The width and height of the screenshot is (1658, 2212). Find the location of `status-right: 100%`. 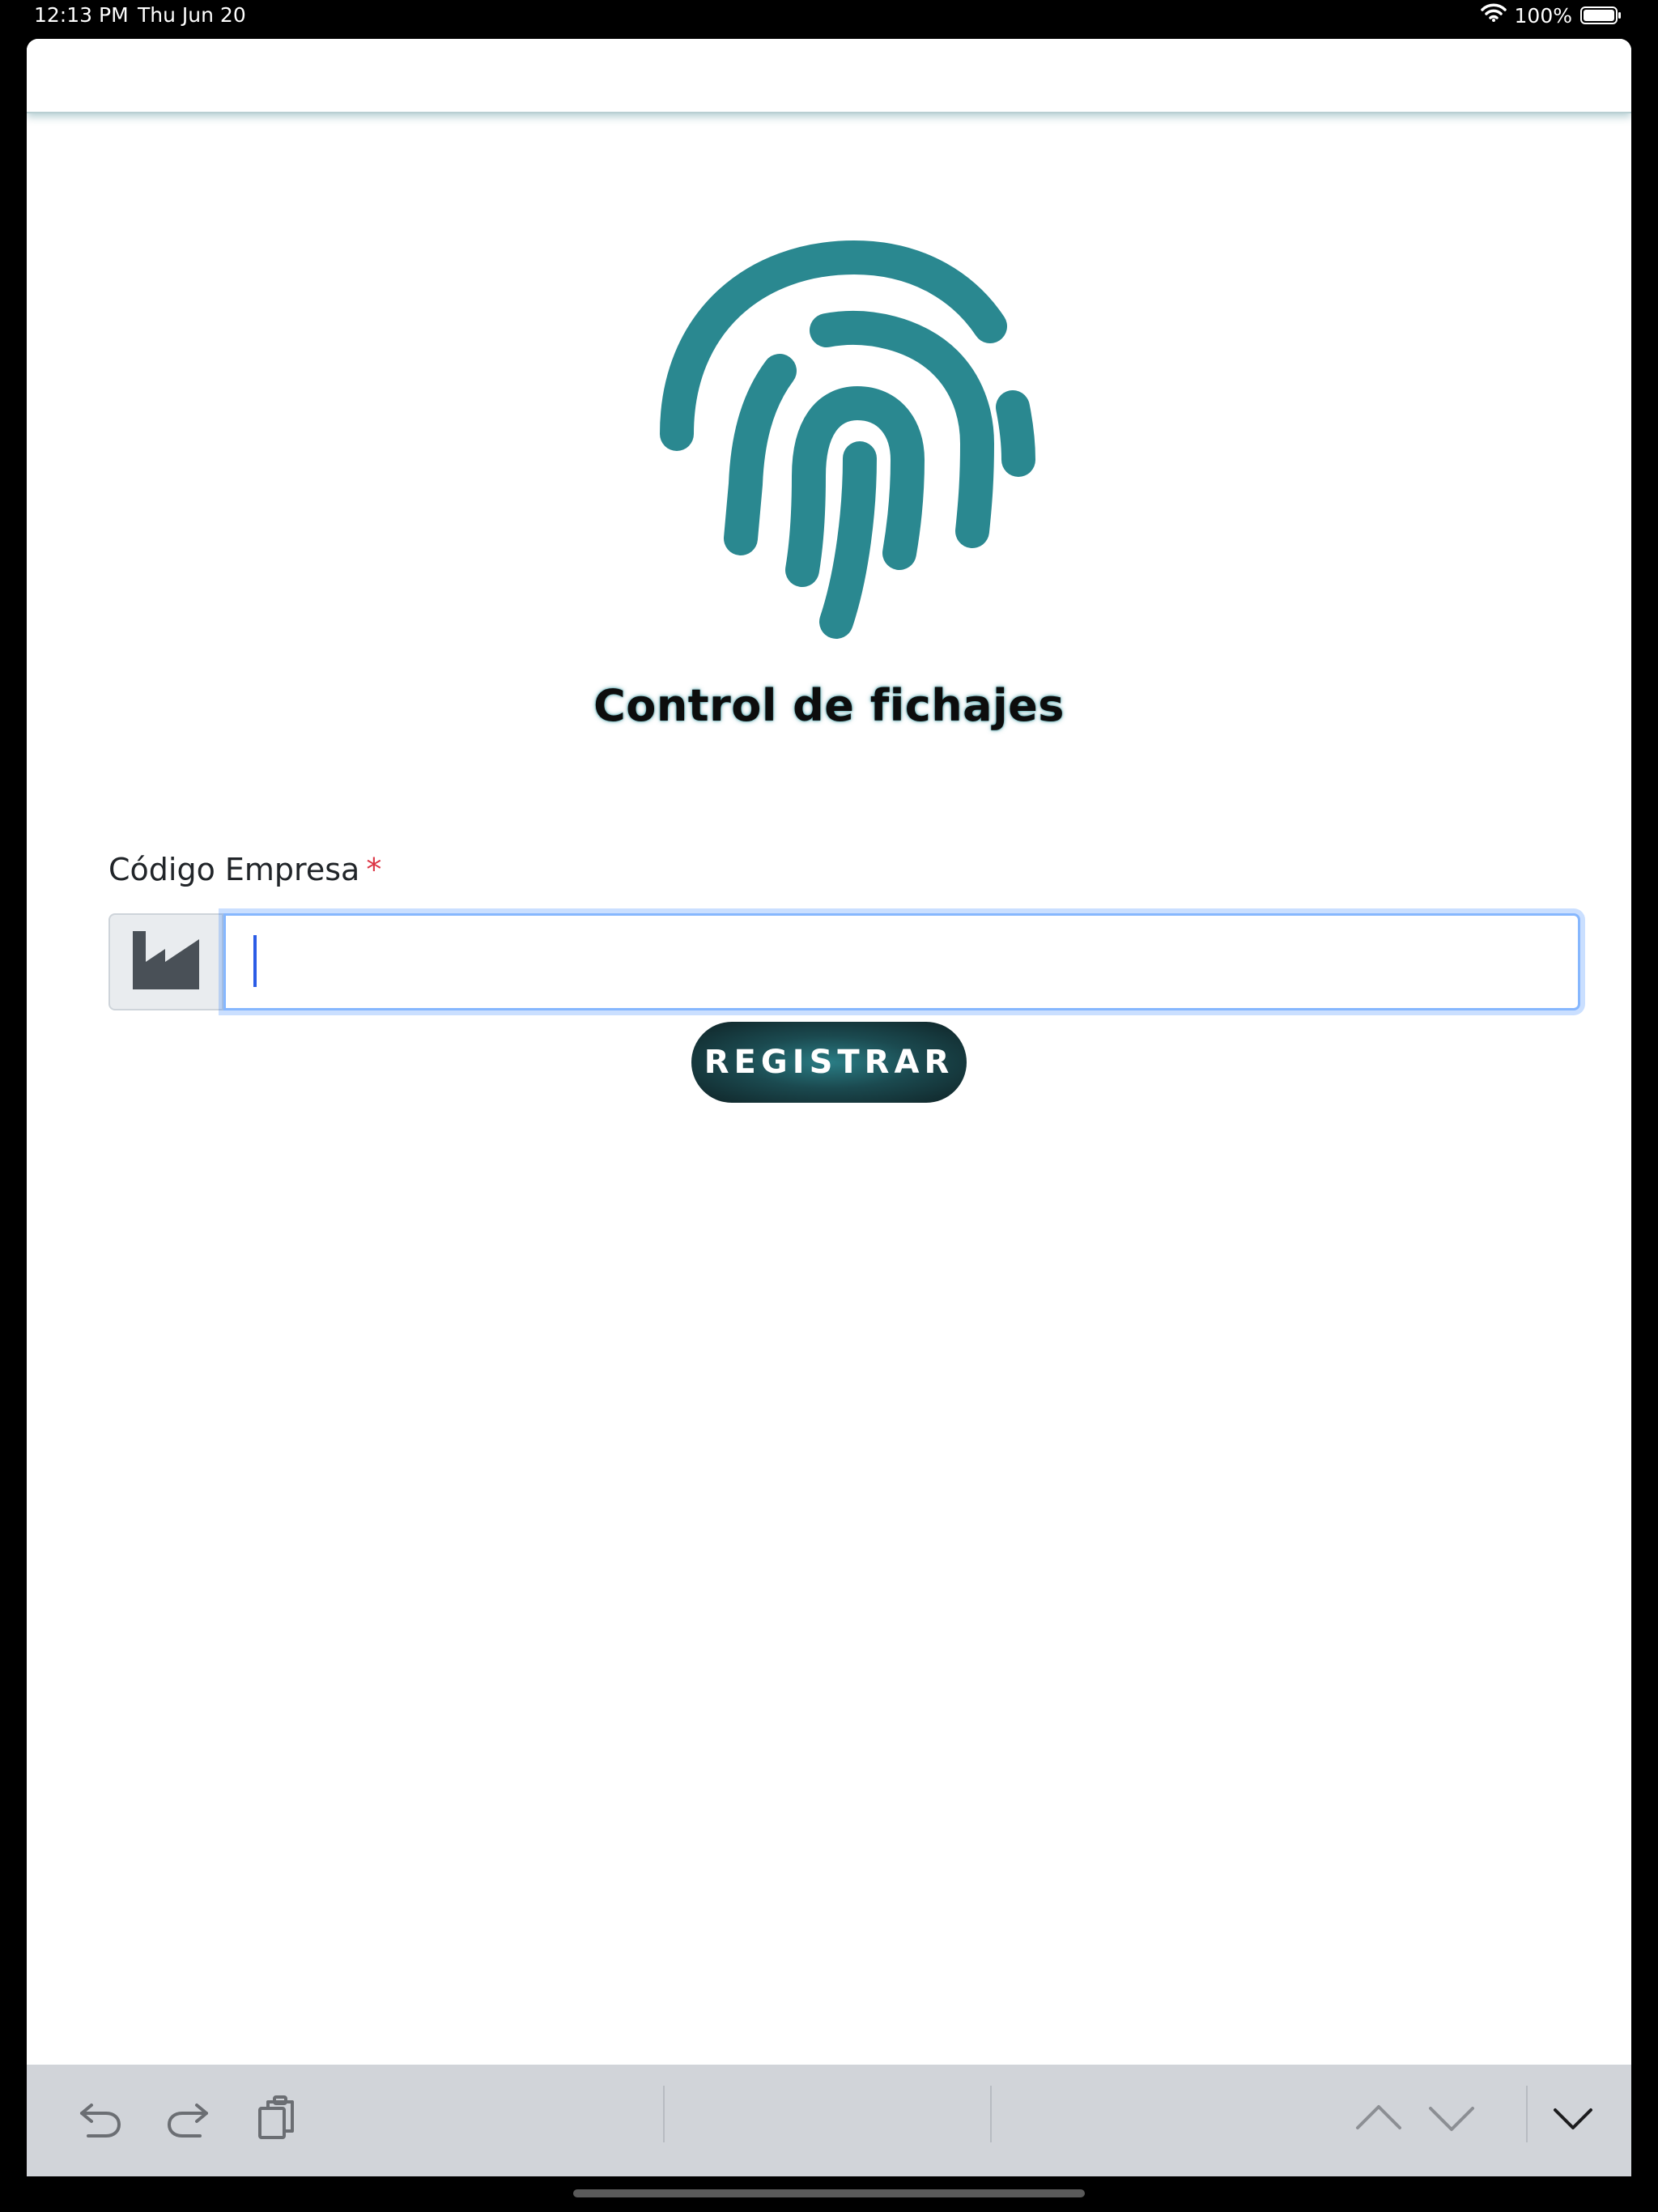

status-right: 100% is located at coordinates (1551, 16).